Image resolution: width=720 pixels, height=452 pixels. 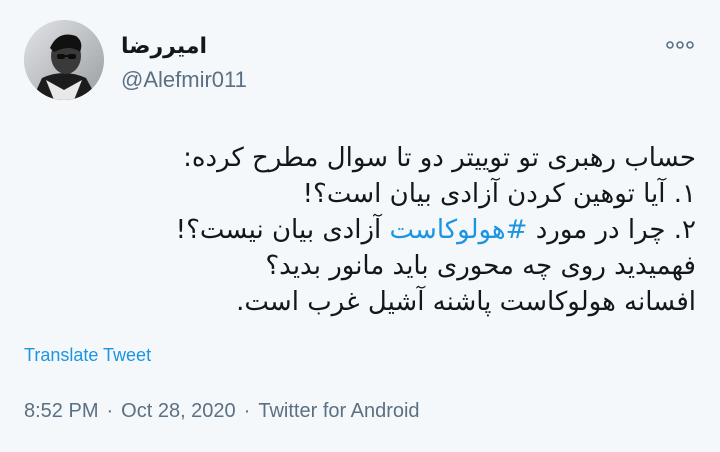 I want to click on tweet-date: Oct 28, 2020, so click(x=178, y=411).